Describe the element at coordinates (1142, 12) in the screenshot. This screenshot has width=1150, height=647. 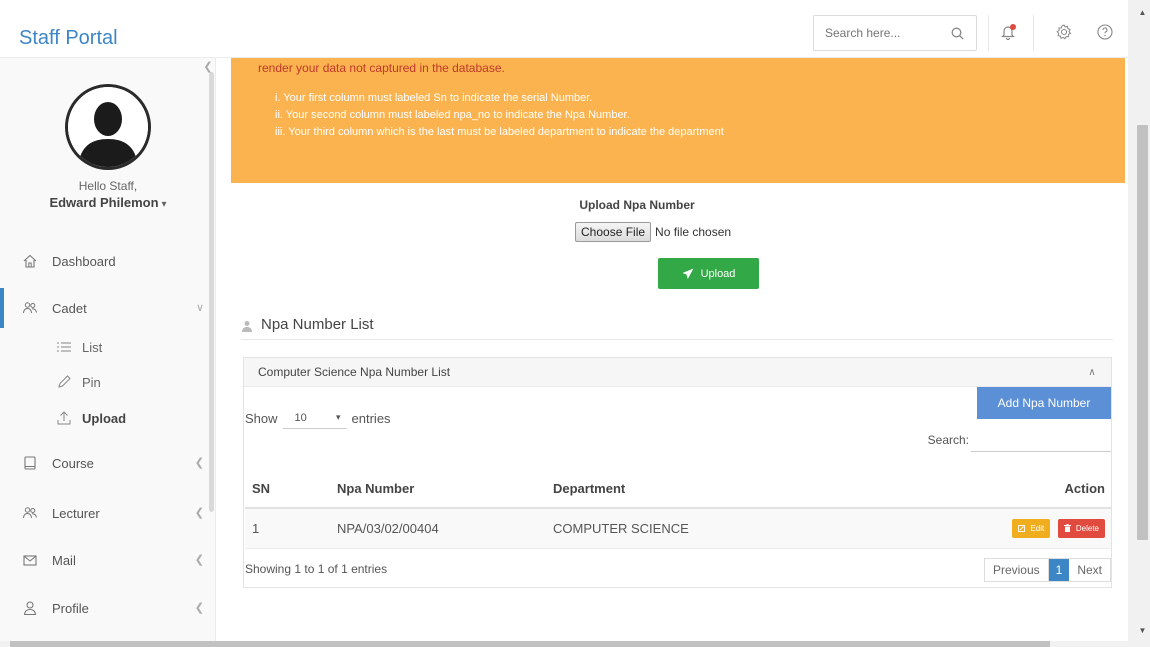
I see `scroll-up-arrow-icon: ▲` at that location.